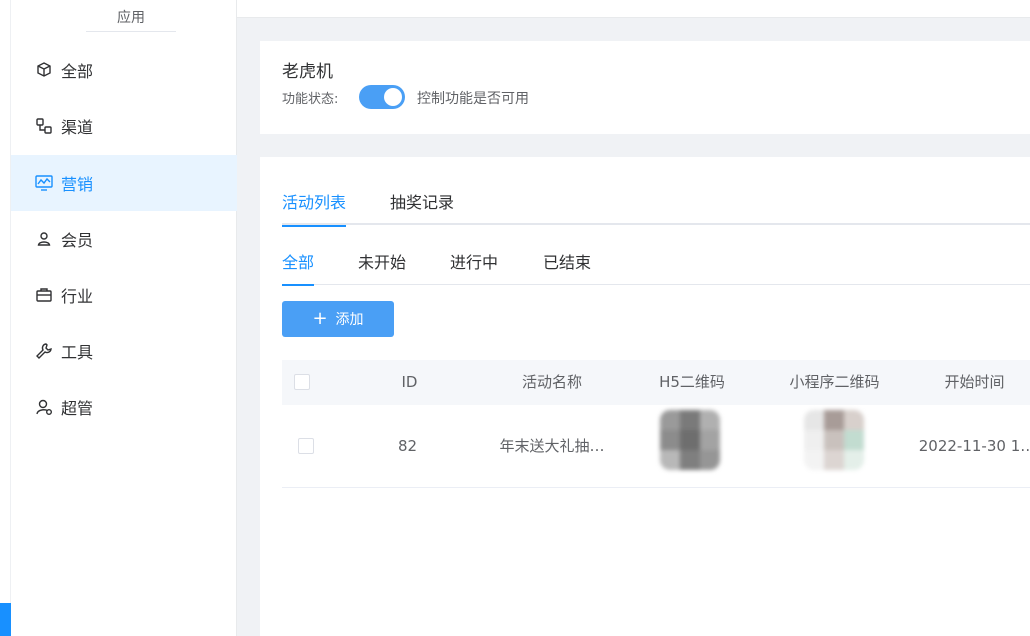  What do you see at coordinates (44, 295) in the screenshot?
I see `briefcase-icon` at bounding box center [44, 295].